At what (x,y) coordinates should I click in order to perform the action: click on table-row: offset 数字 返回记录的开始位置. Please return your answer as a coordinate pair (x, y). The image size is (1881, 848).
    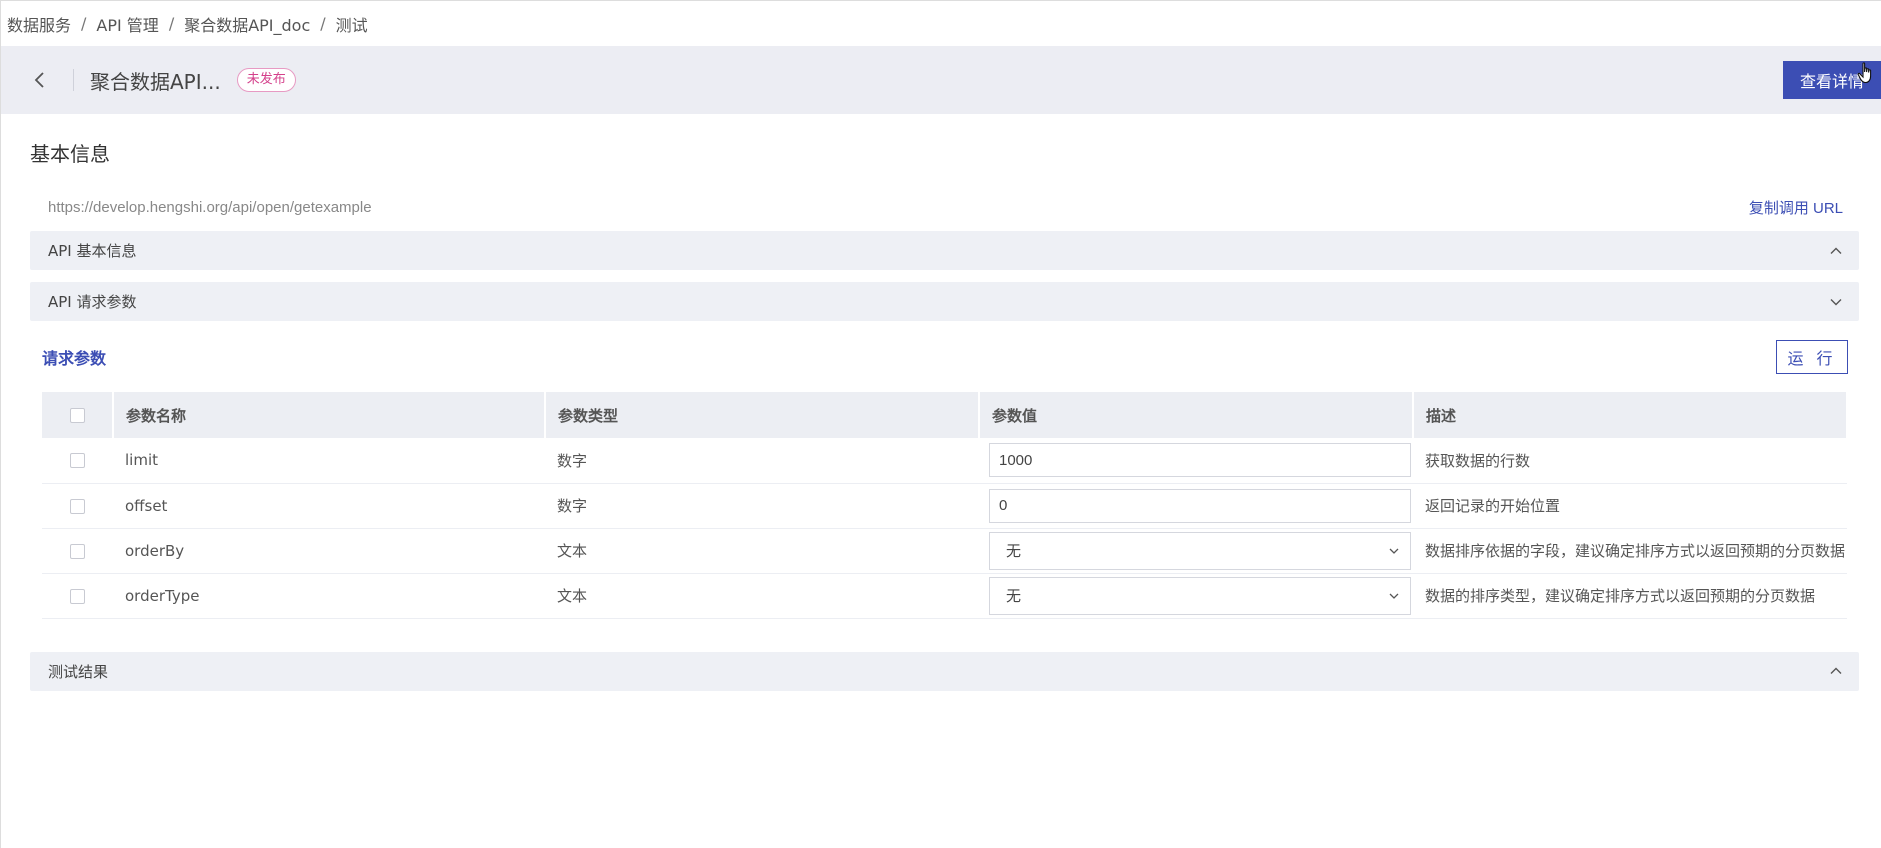
    Looking at the image, I should click on (944, 506).